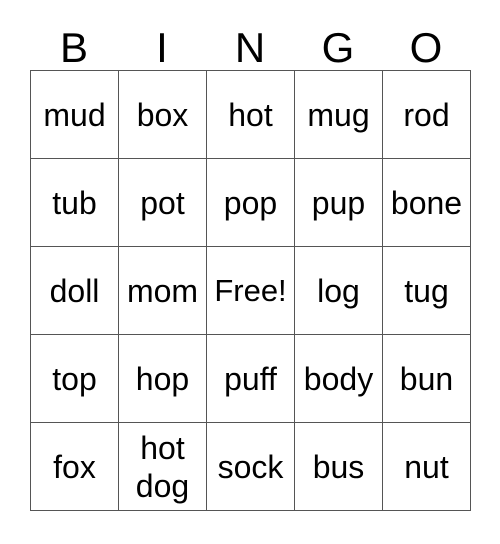  What do you see at coordinates (426, 47) in the screenshot?
I see `bingo-header-letter-o: O` at bounding box center [426, 47].